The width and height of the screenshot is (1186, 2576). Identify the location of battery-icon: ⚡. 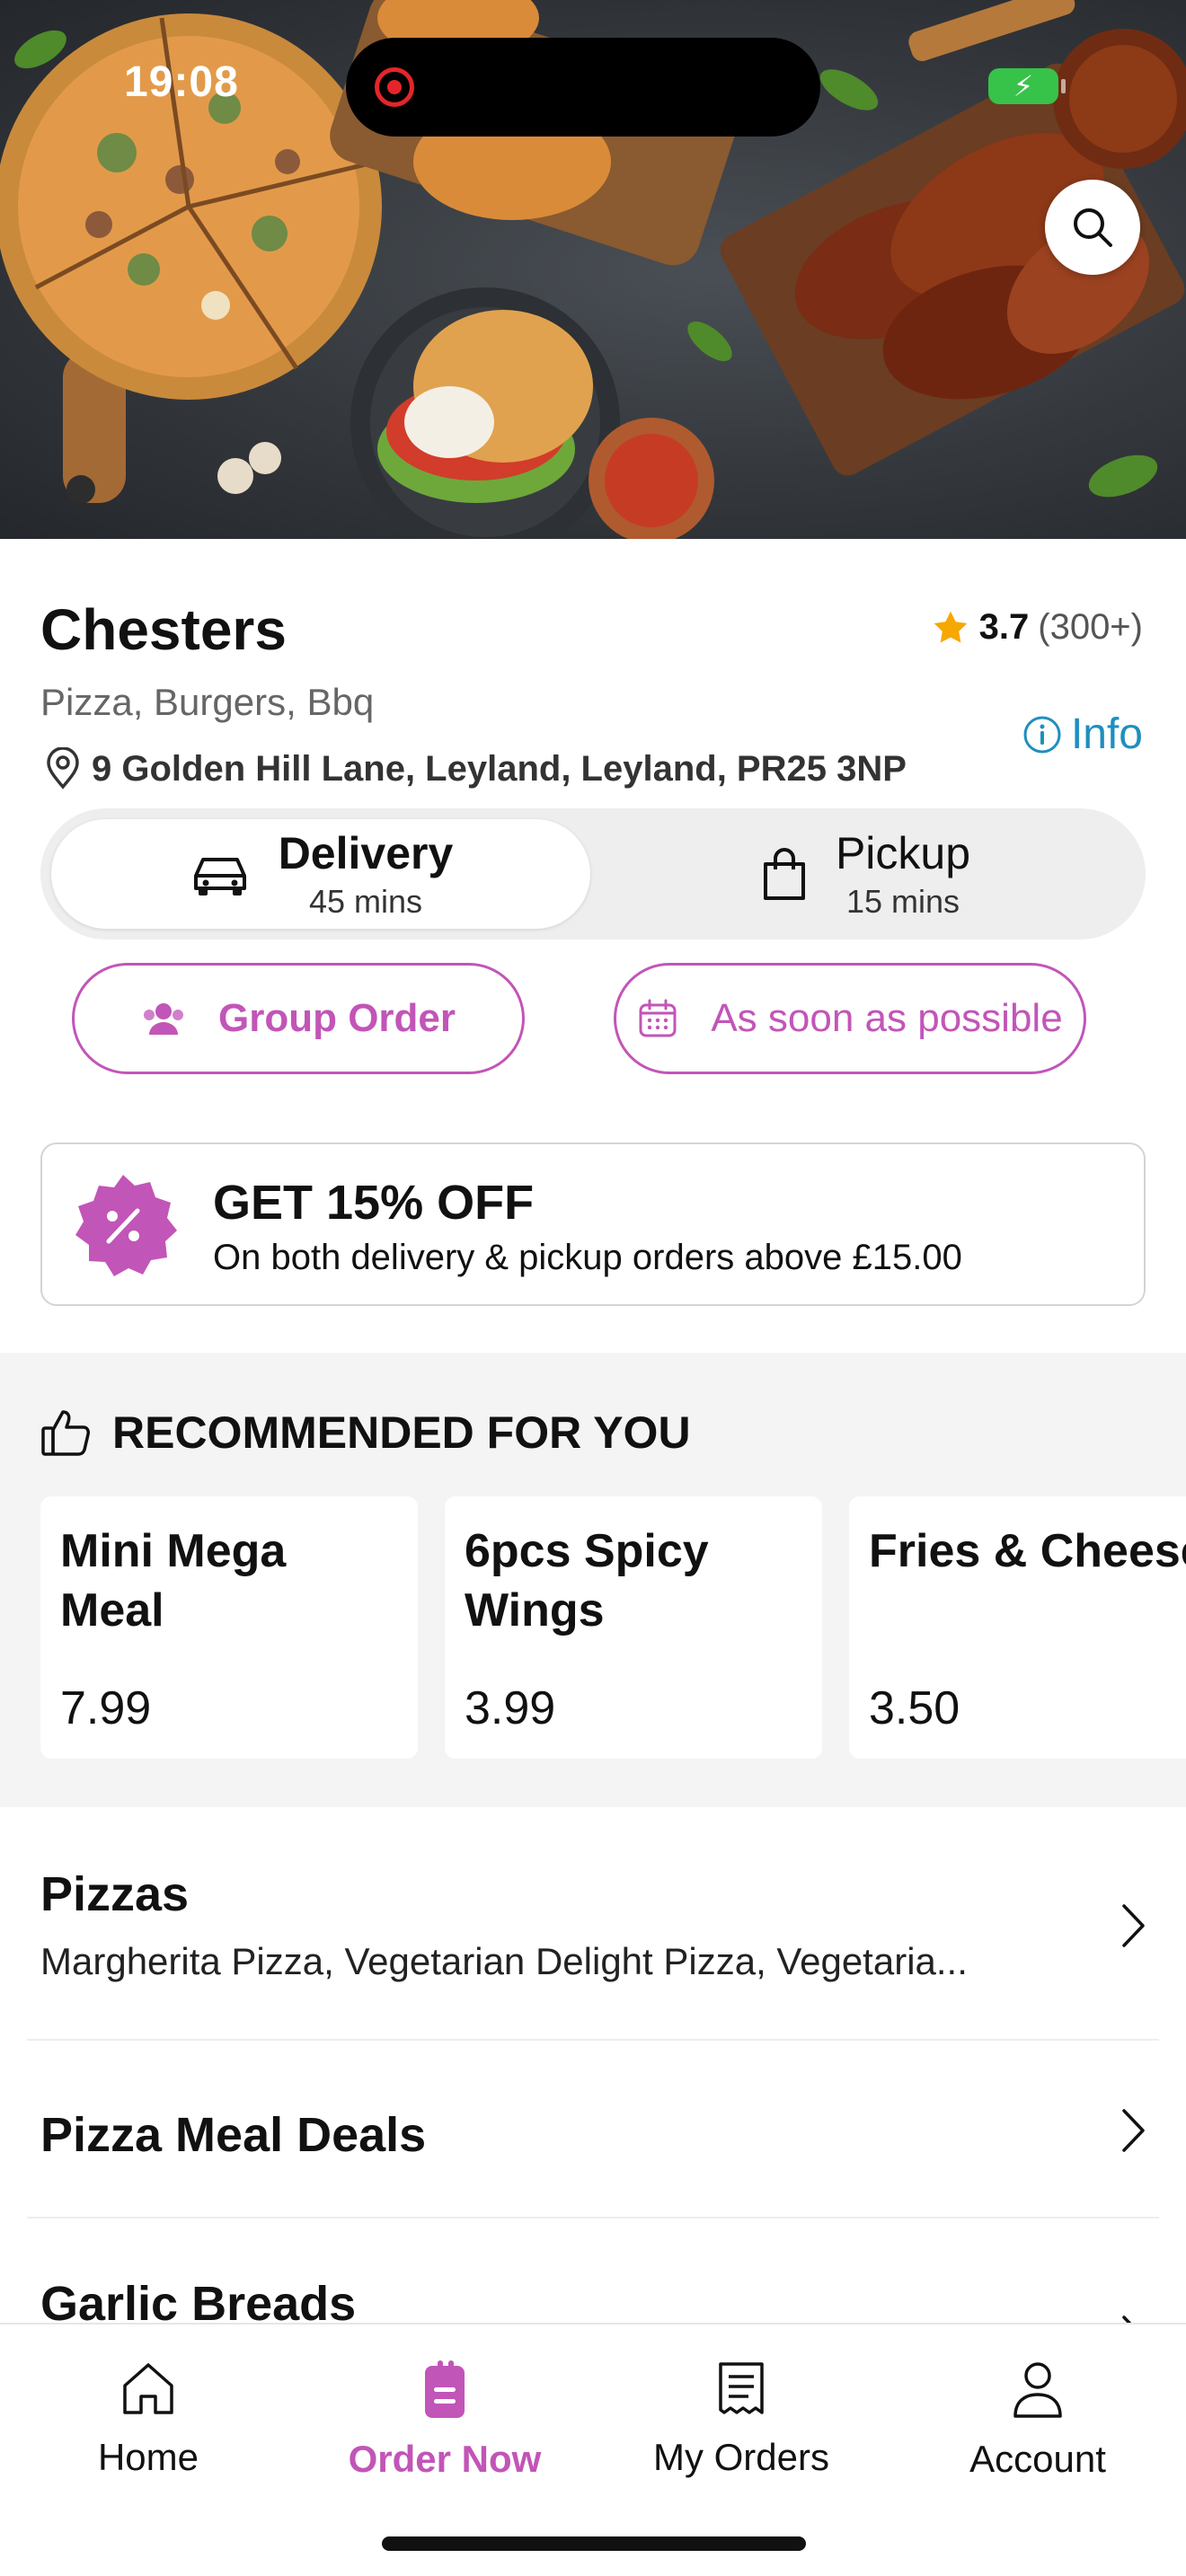
(1027, 86).